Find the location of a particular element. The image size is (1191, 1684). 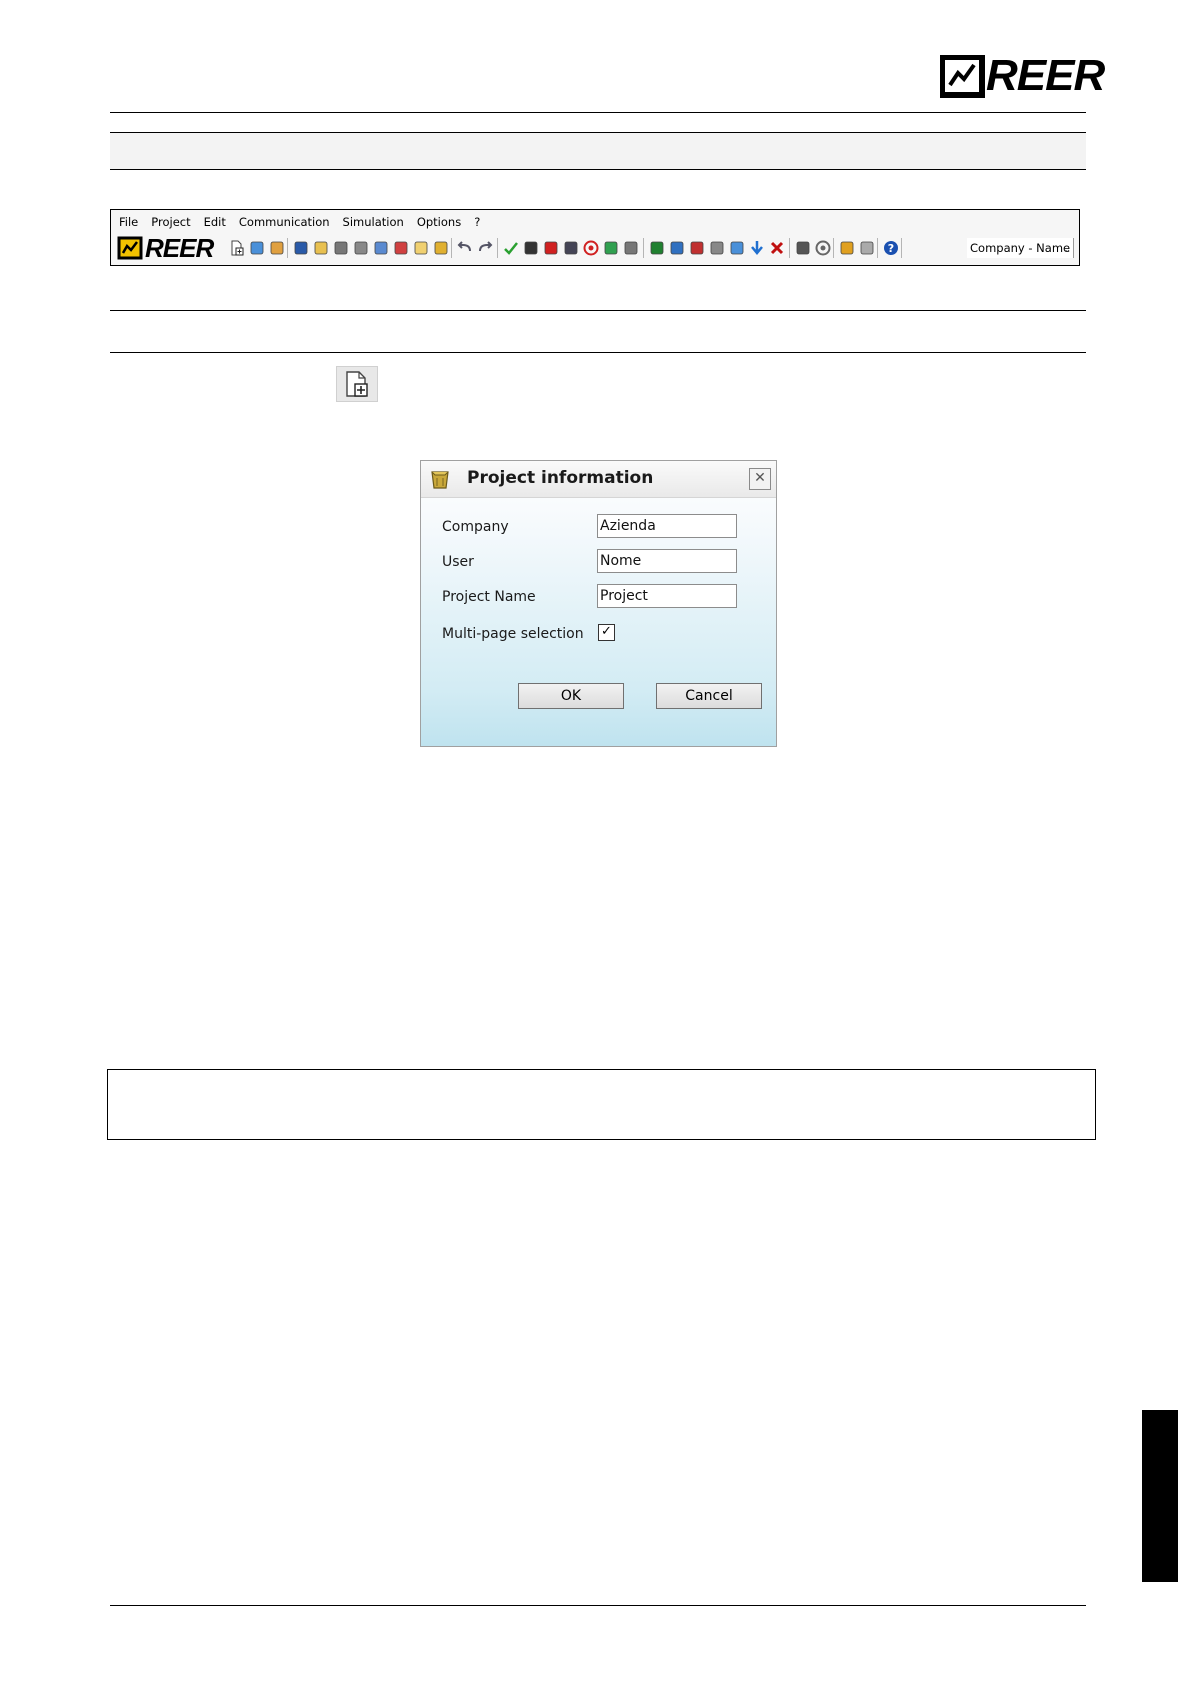

tools-icon is located at coordinates (631, 248).